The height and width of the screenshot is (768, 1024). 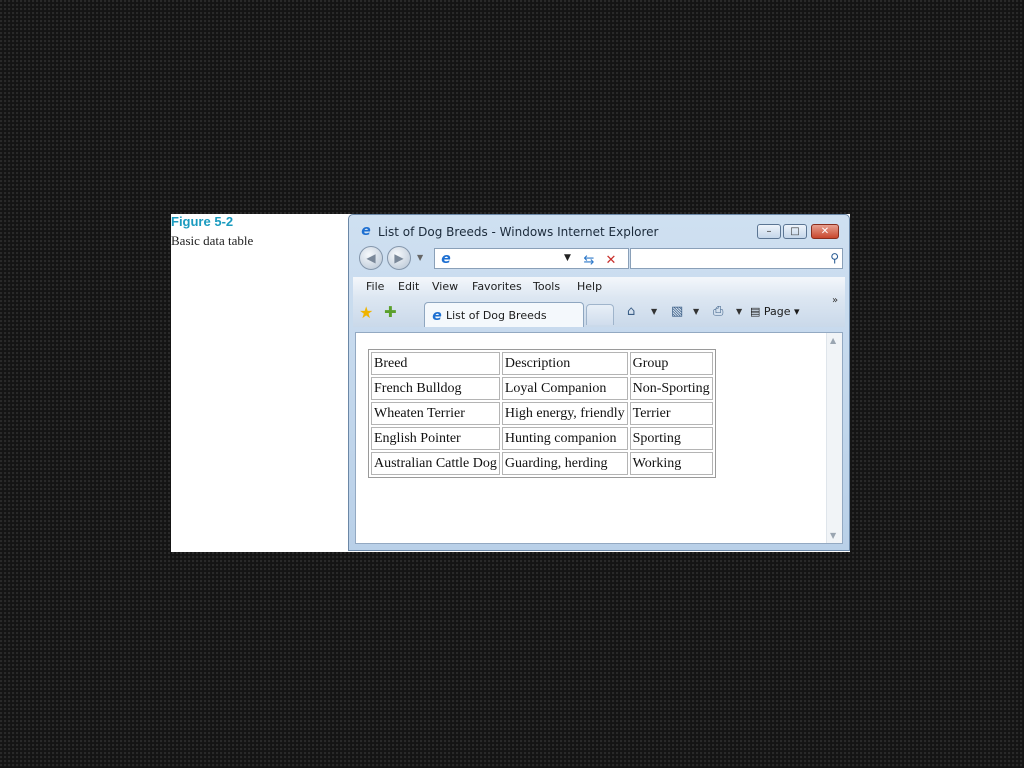 What do you see at coordinates (611, 261) in the screenshot?
I see `stop-icon: ✕` at bounding box center [611, 261].